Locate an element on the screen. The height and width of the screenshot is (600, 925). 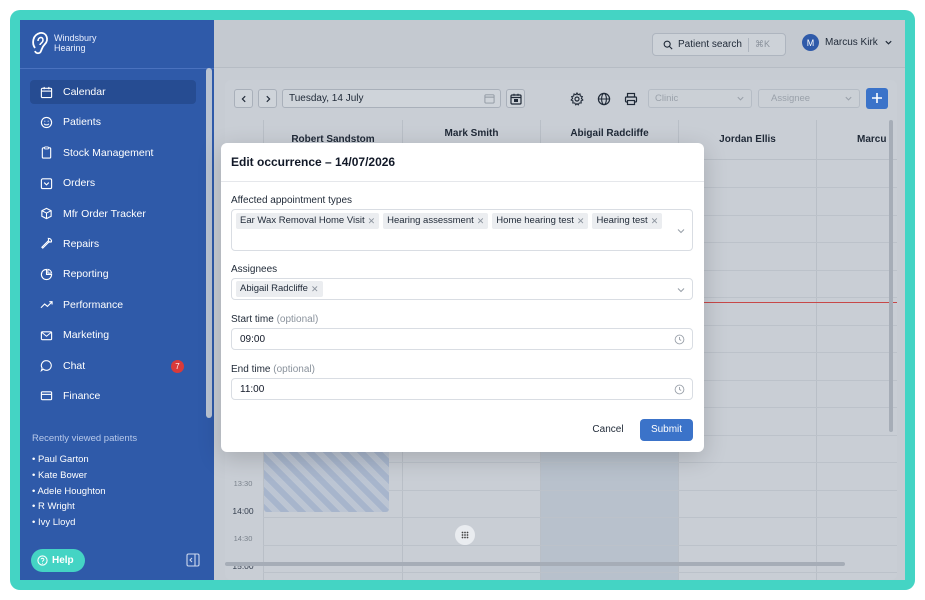
search-shortcut: ⌘K is located at coordinates (762, 44).